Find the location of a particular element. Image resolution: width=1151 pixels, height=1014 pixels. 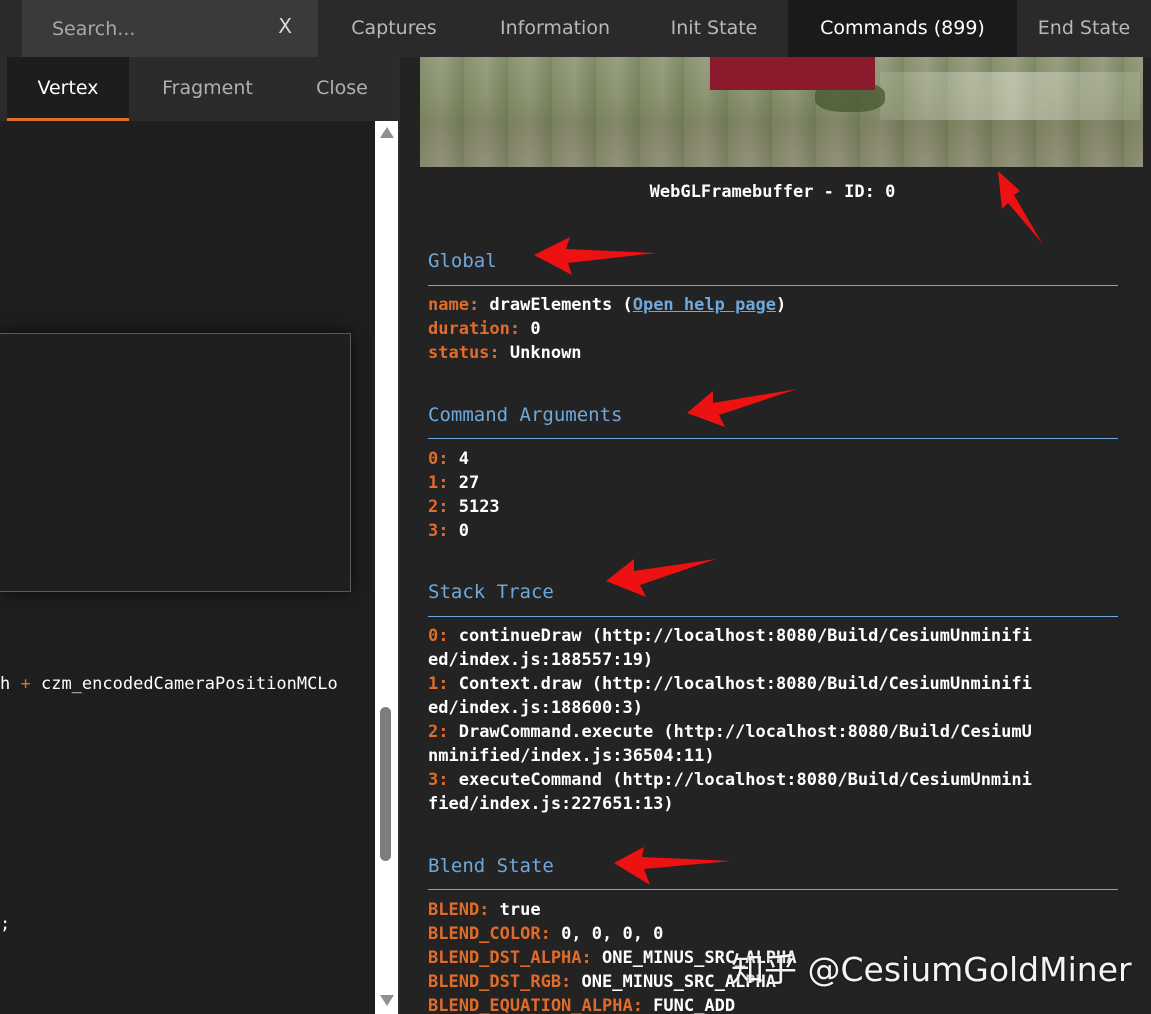

argument-row: 3: 0 is located at coordinates (448, 531).